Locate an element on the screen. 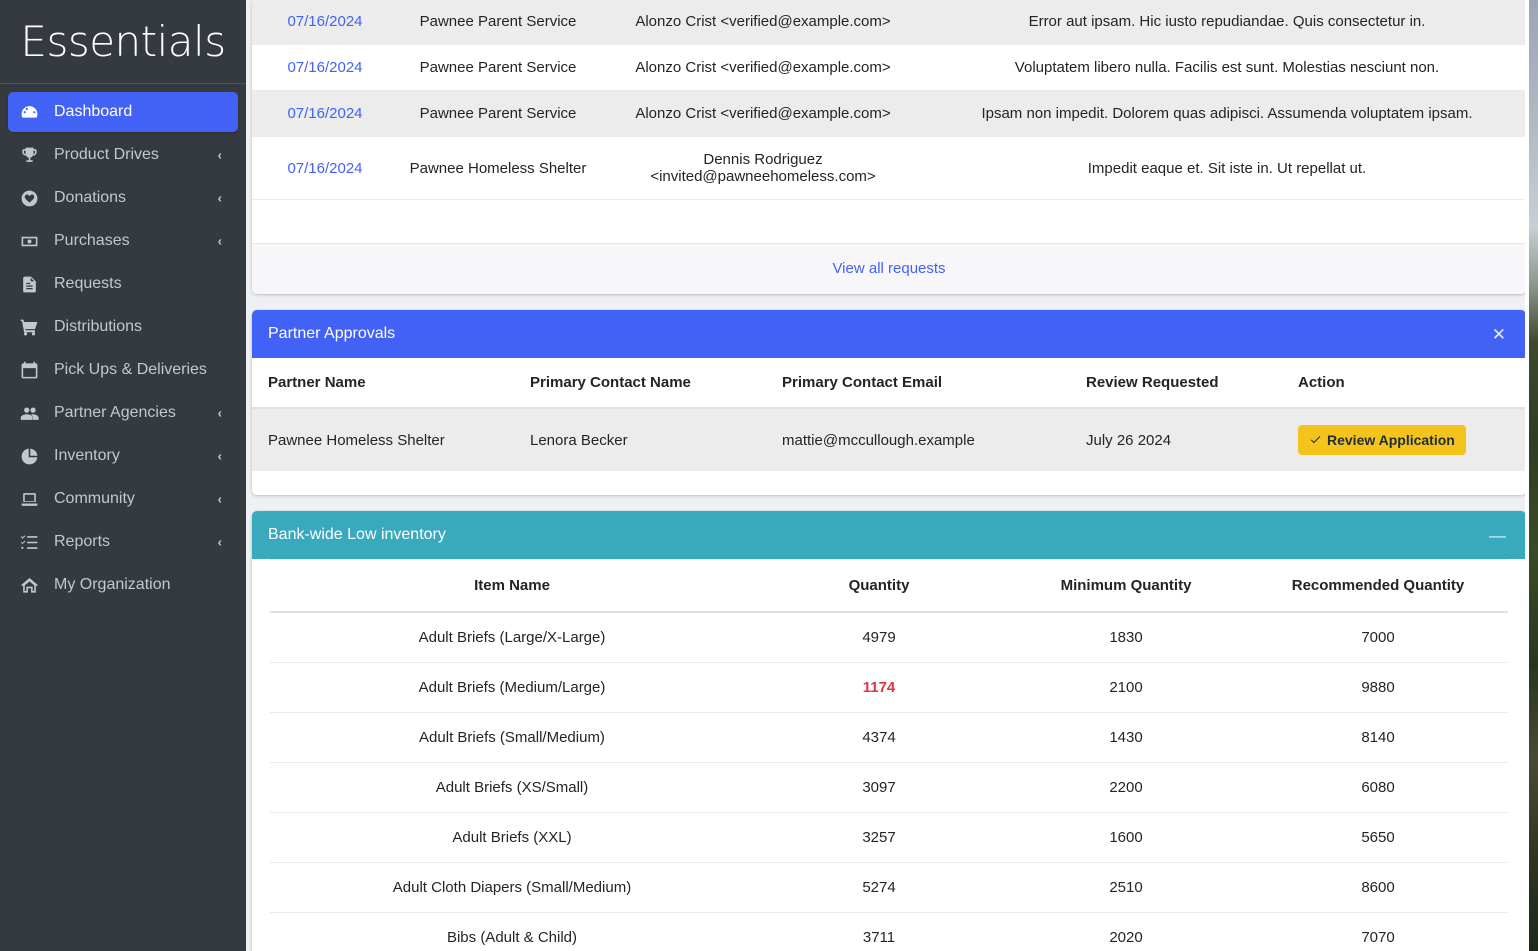 The width and height of the screenshot is (1538, 951). sidebar-item-community: Community ‹ is located at coordinates (123, 499).